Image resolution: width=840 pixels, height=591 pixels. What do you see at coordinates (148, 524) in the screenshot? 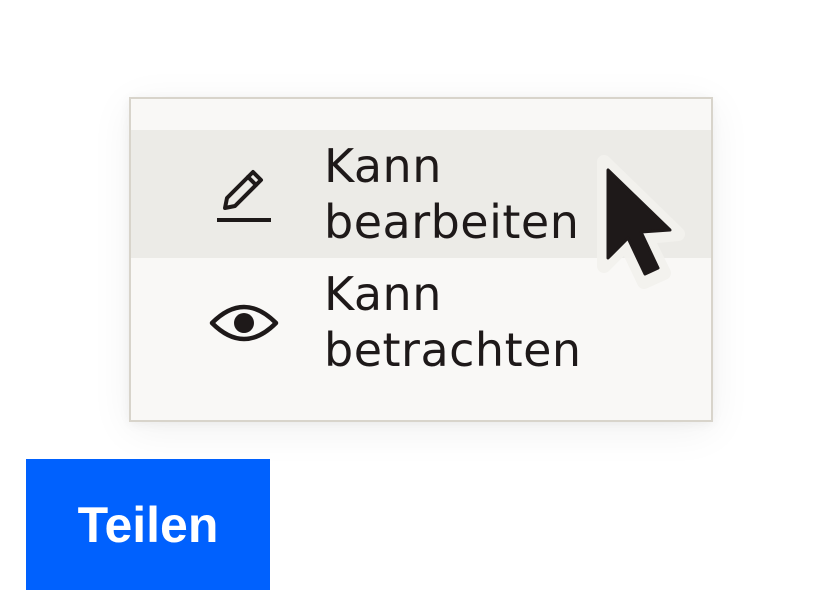
I see `share-button: Teilen` at bounding box center [148, 524].